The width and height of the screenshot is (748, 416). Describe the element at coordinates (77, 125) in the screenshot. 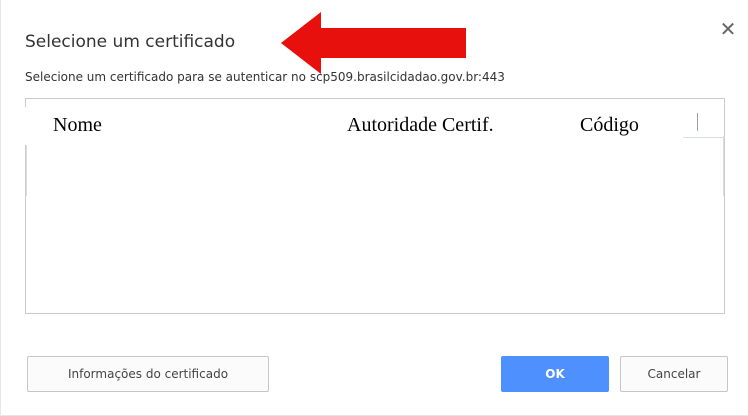

I see `column-header-nome: Nome` at that location.